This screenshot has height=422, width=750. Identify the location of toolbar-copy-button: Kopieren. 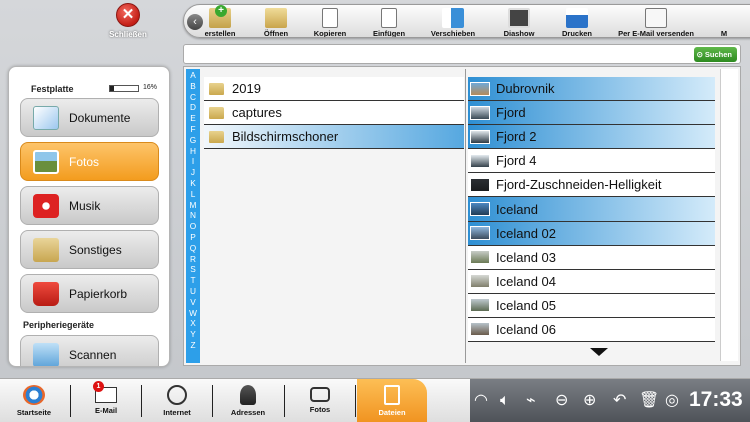
(330, 21).